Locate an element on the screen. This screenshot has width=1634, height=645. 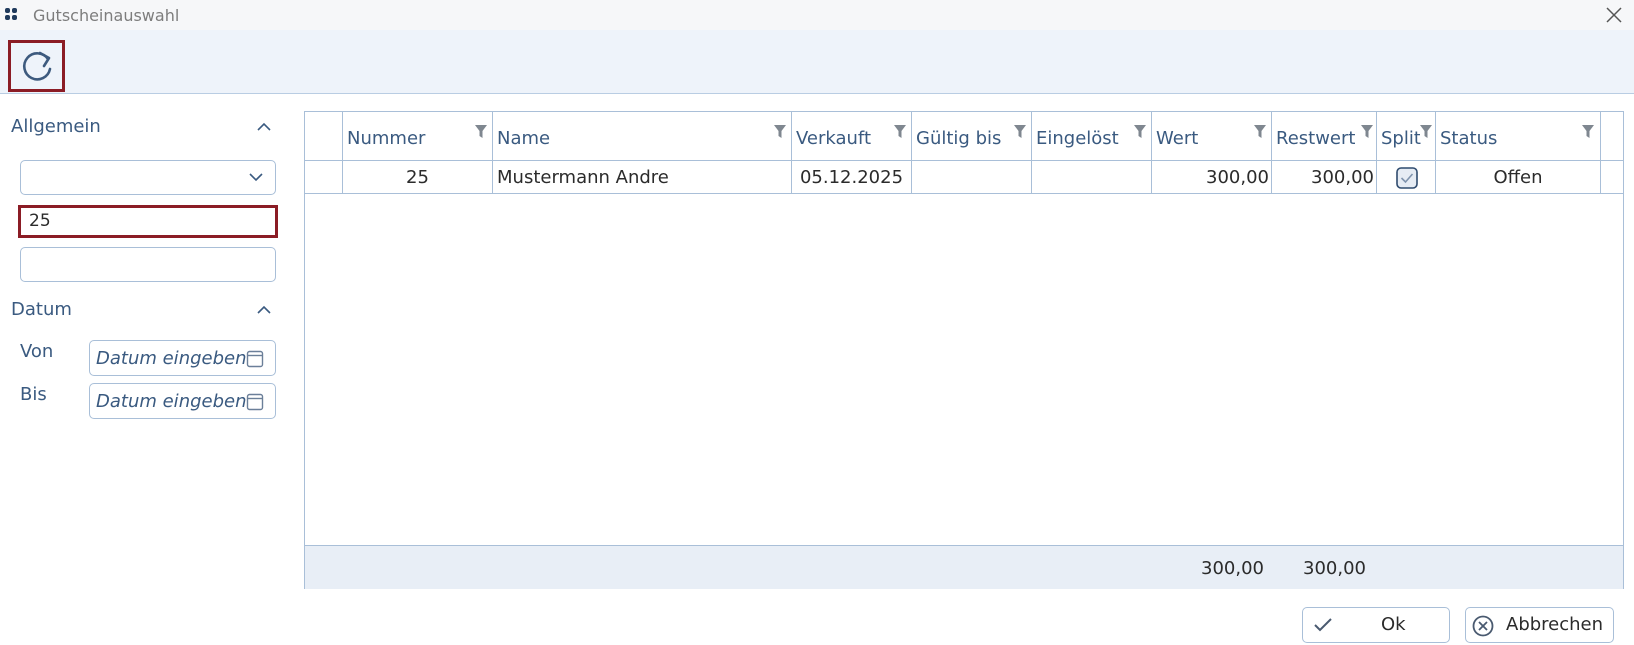
date-section-header: Datum is located at coordinates (41, 309).